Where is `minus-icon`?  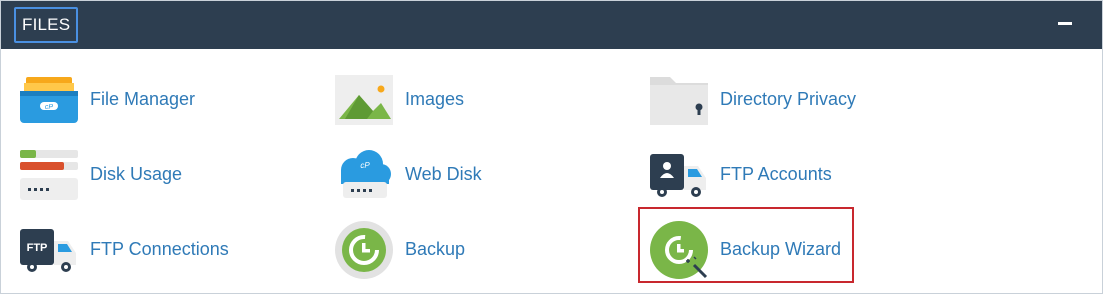 minus-icon is located at coordinates (1066, 23).